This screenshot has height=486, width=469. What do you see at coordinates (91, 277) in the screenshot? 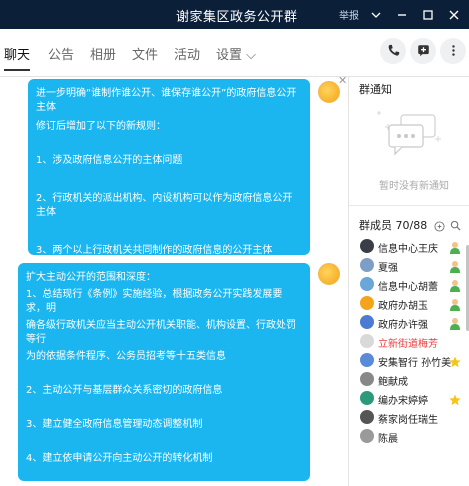
I see `message-line: 扩大主动公开的范围和深度：` at bounding box center [91, 277].